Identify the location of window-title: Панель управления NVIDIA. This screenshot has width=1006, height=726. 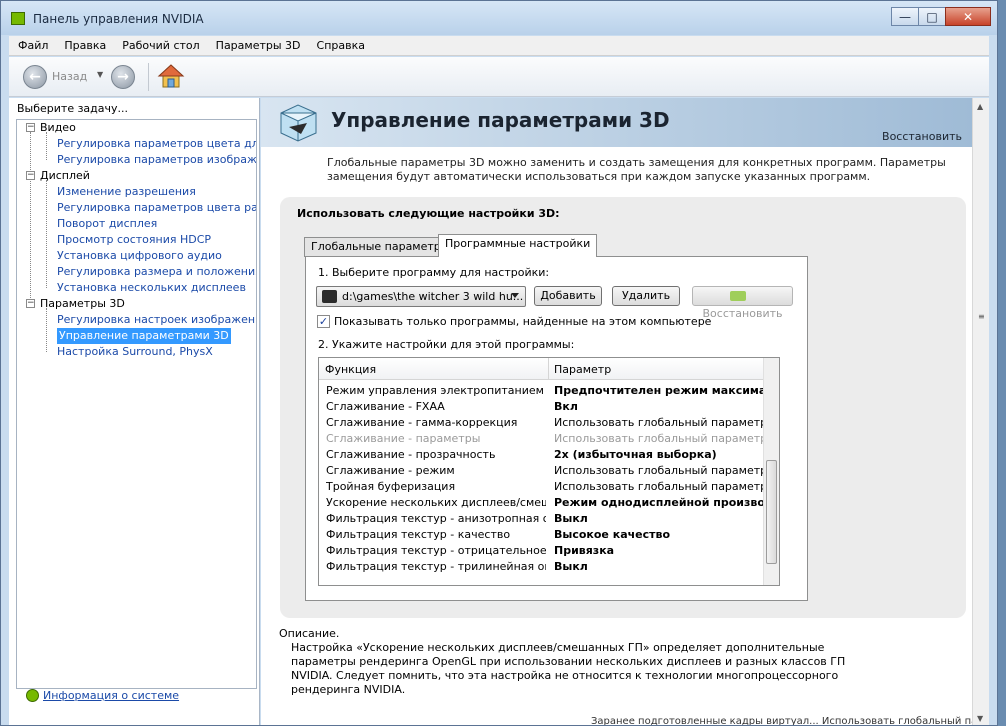
(118, 19).